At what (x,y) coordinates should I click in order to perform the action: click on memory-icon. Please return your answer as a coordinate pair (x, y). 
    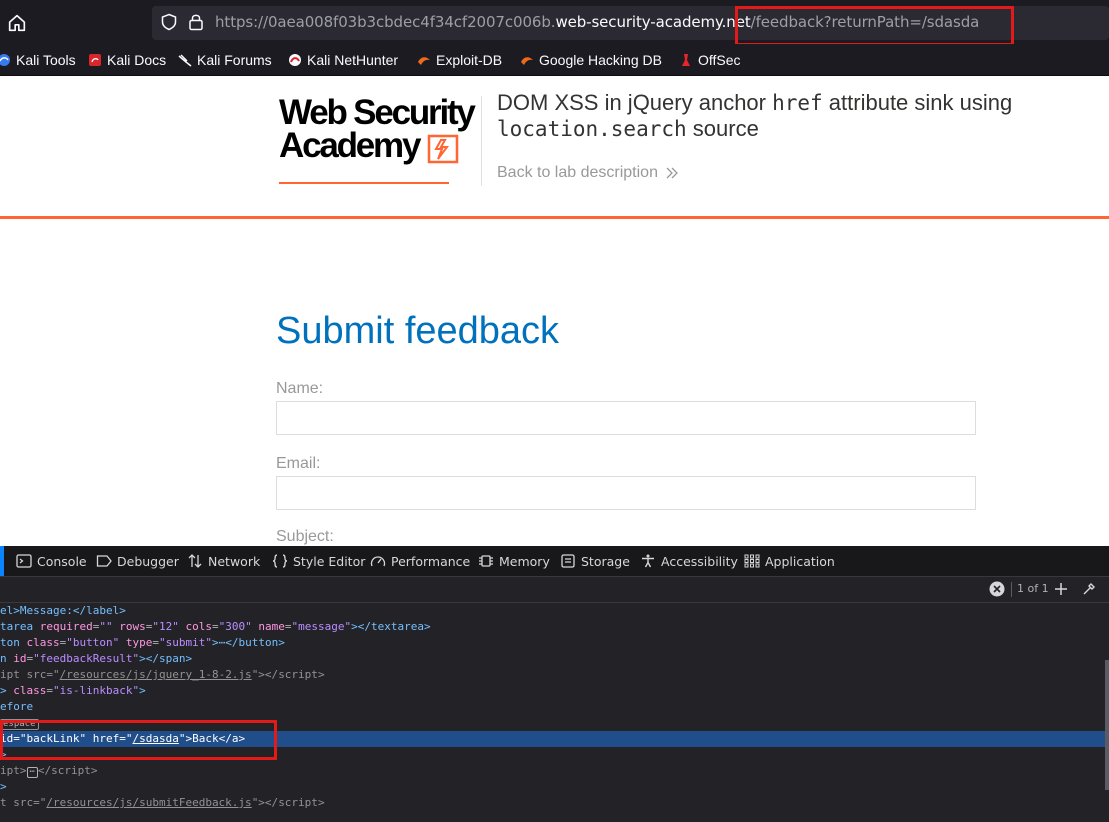
    Looking at the image, I should click on (486, 561).